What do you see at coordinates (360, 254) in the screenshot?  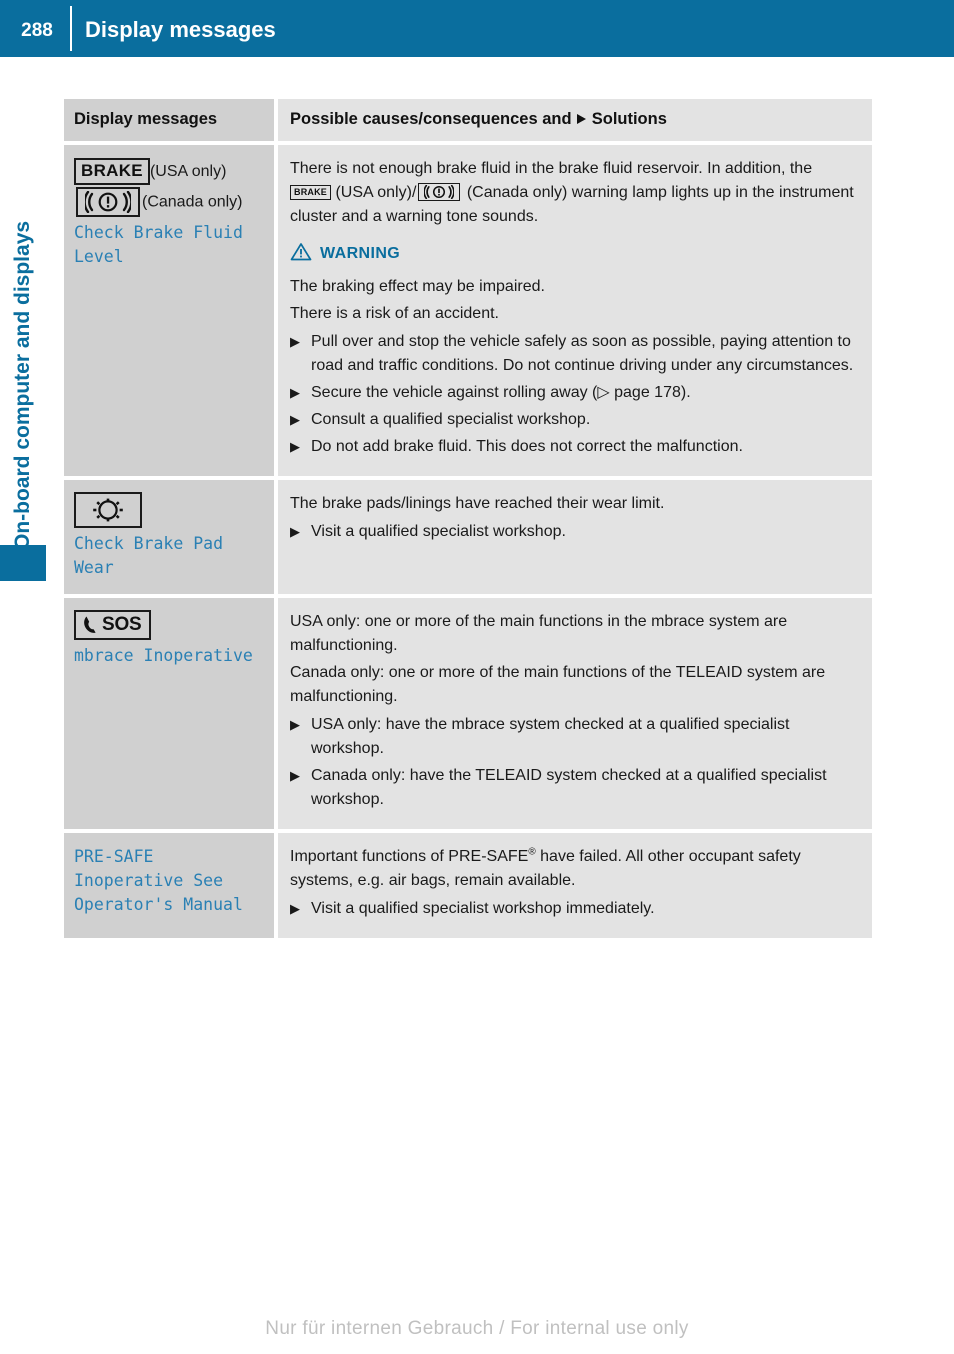 I see `warning-label: WARNING` at bounding box center [360, 254].